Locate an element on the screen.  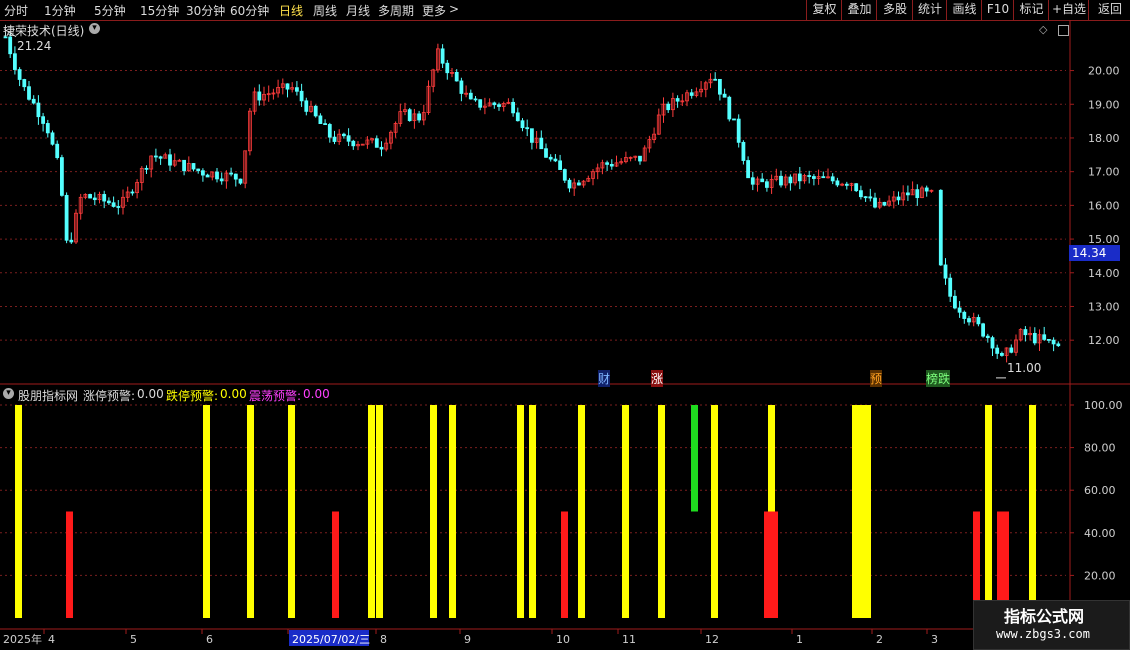
price-tick-label: 18.00 is located at coordinates (1104, 138).